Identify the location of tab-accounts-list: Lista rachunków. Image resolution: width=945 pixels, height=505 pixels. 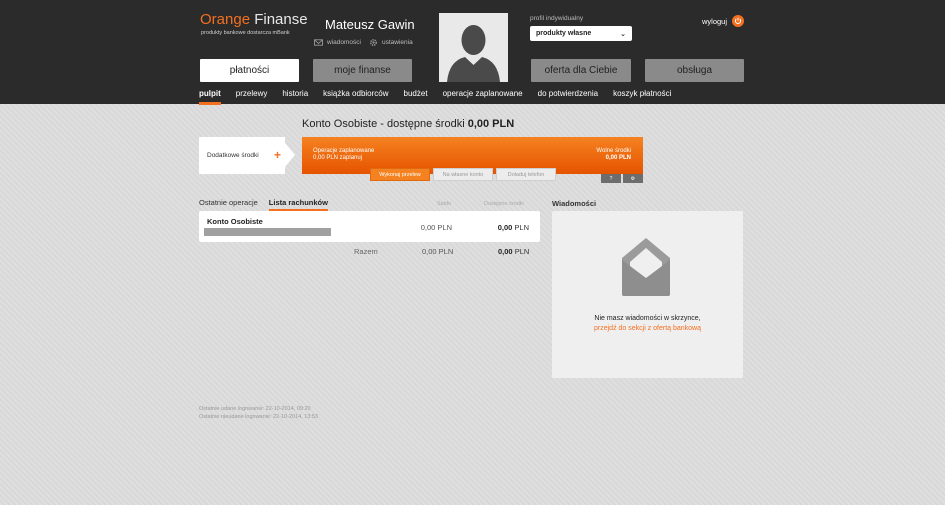
(298, 205).